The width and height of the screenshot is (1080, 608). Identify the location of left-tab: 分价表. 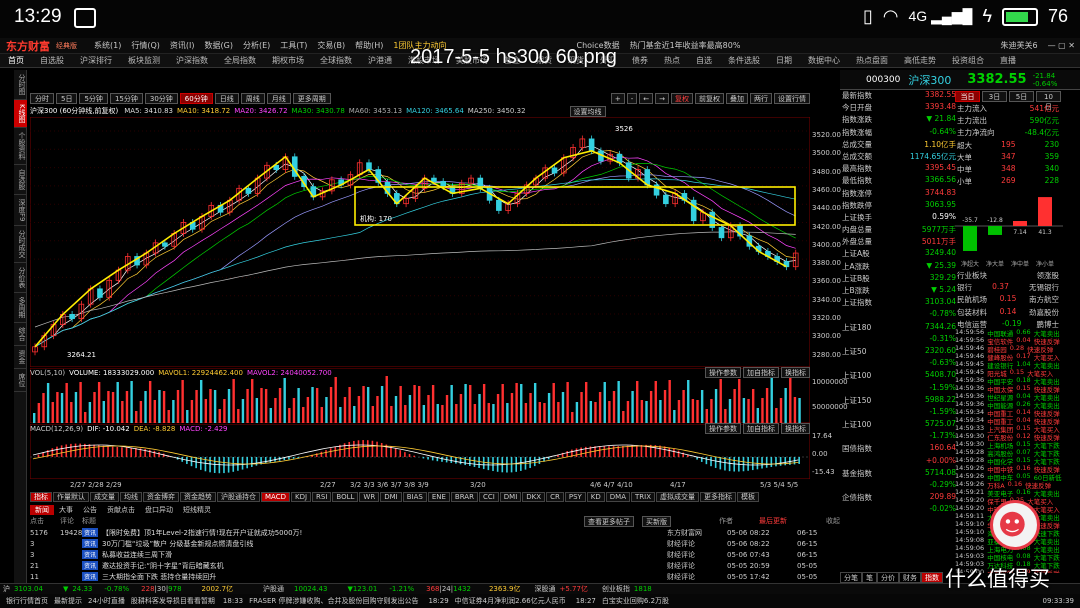
(20, 278).